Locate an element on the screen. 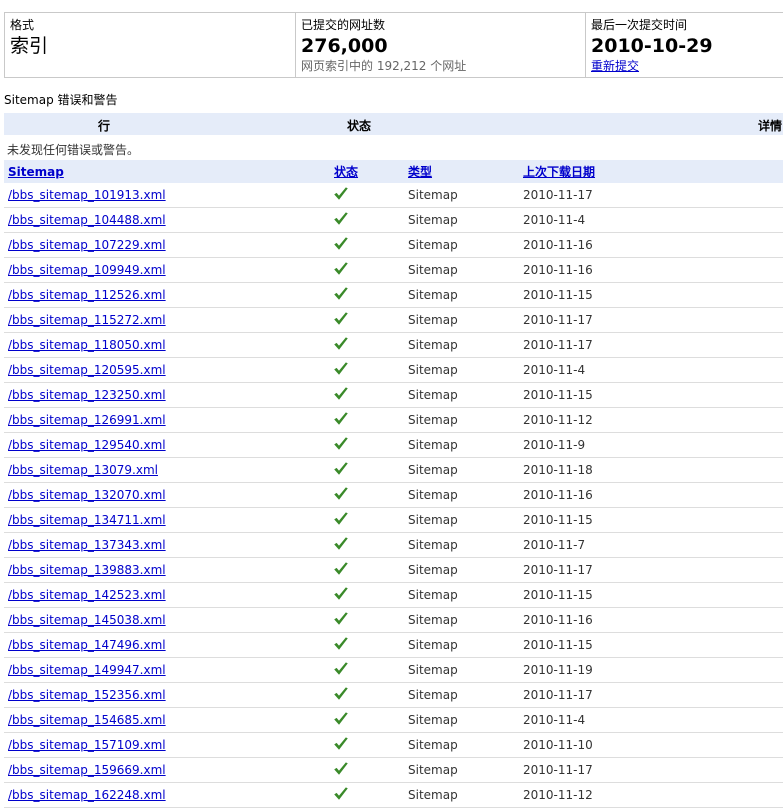 This screenshot has width=783, height=808. sitemap-file-link: /bbs_sitemap_145038.xml is located at coordinates (87, 620).